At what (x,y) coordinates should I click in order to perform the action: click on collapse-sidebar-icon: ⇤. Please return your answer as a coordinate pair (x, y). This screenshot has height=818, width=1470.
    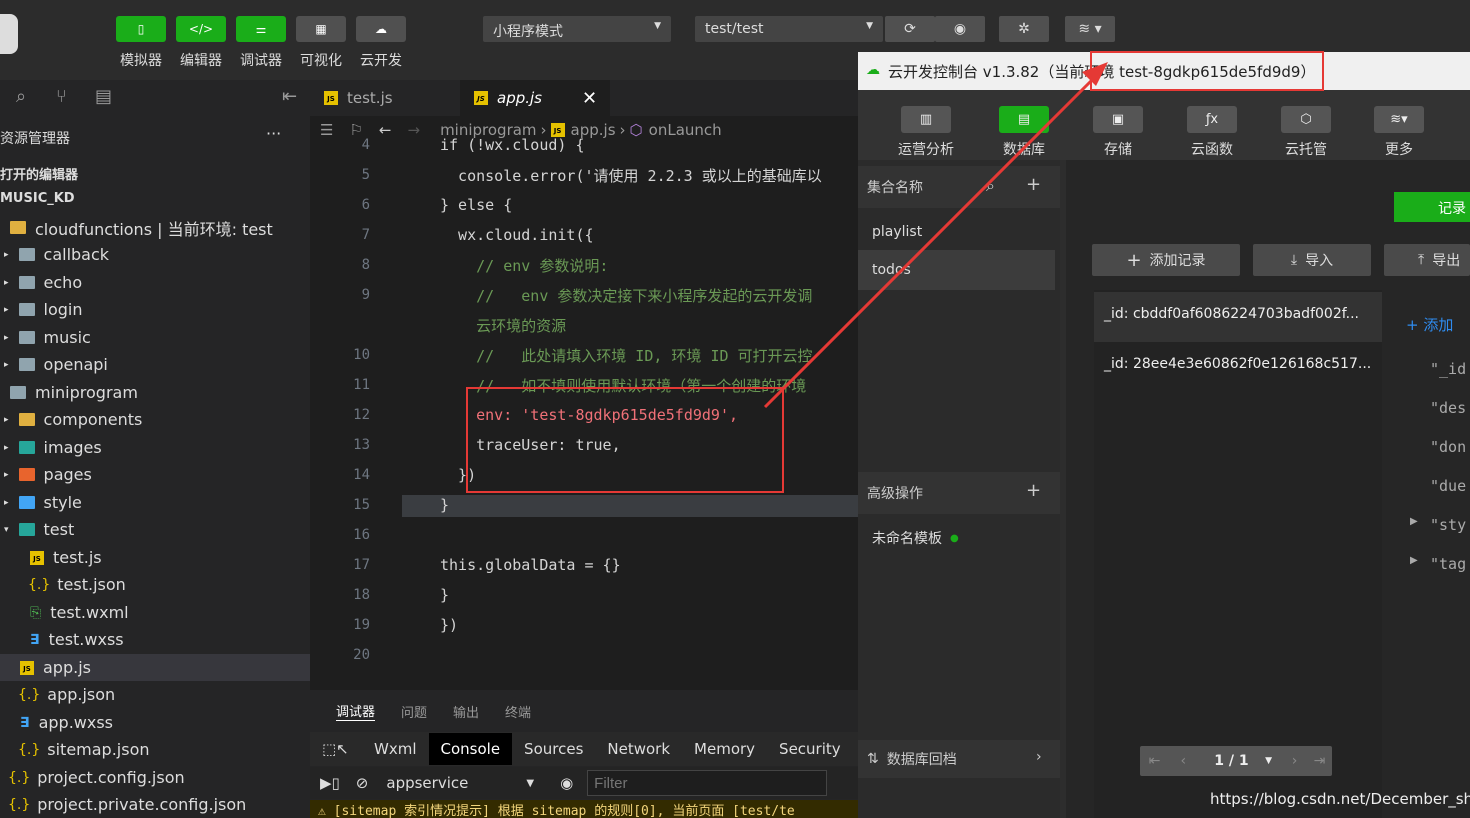
    Looking at the image, I should click on (289, 96).